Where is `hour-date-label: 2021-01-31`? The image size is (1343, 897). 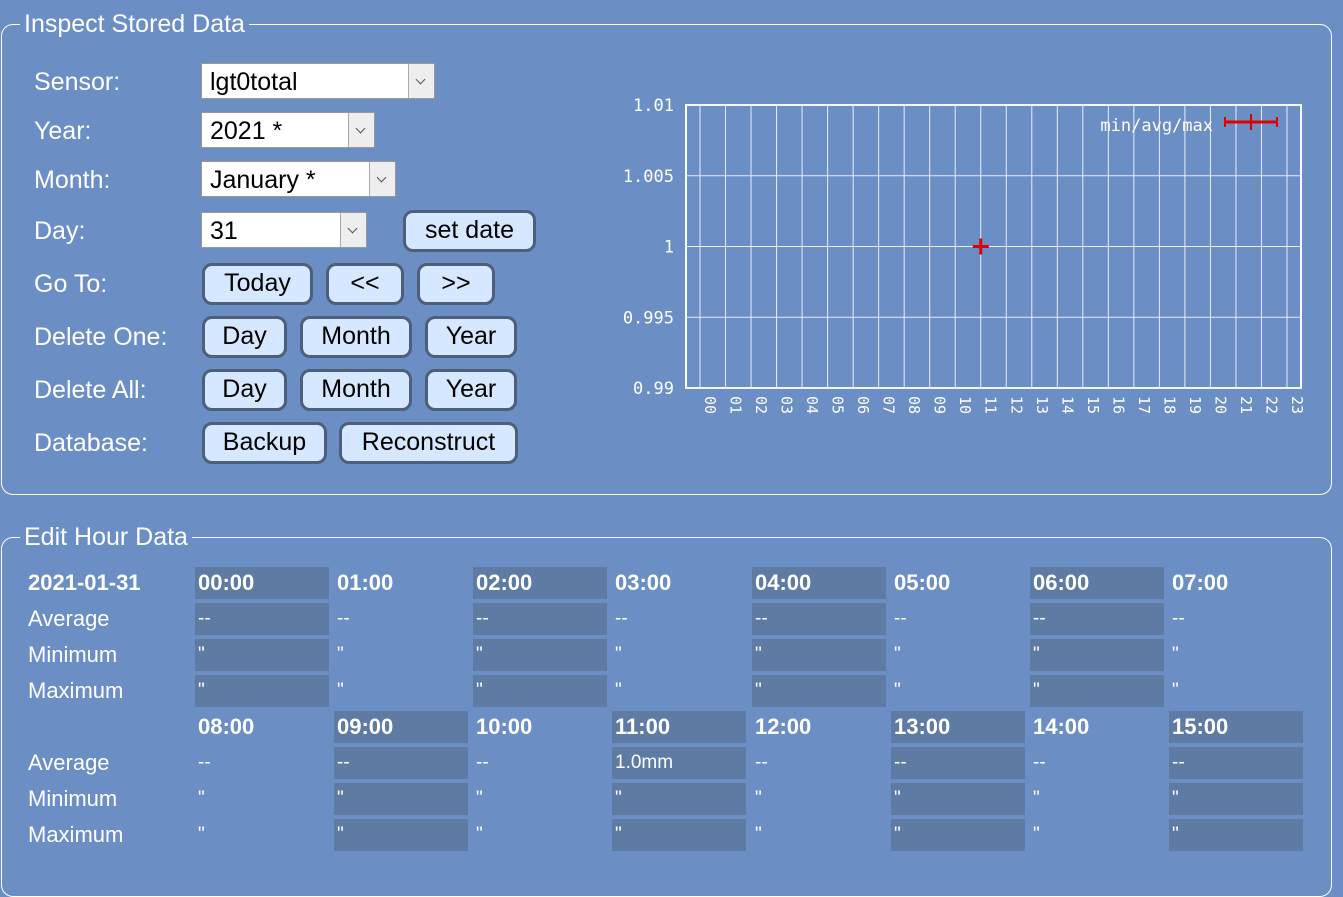 hour-date-label: 2021-01-31 is located at coordinates (84, 582).